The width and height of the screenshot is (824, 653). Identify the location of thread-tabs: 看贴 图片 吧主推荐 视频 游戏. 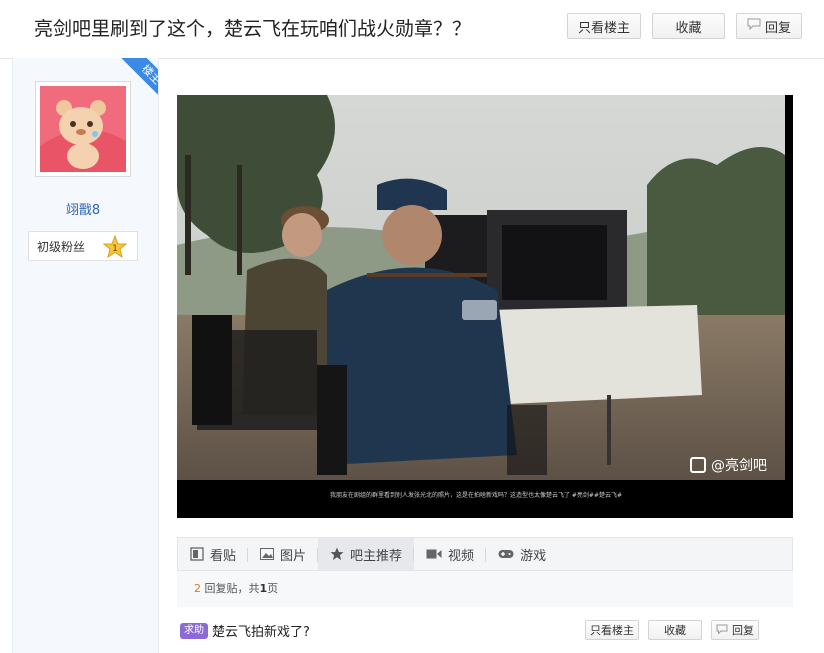
(485, 554).